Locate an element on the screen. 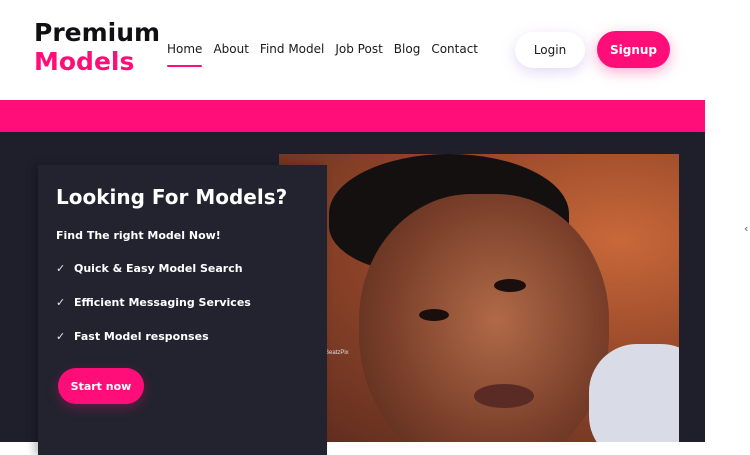  hero-title: Looking For Models? is located at coordinates (172, 197).